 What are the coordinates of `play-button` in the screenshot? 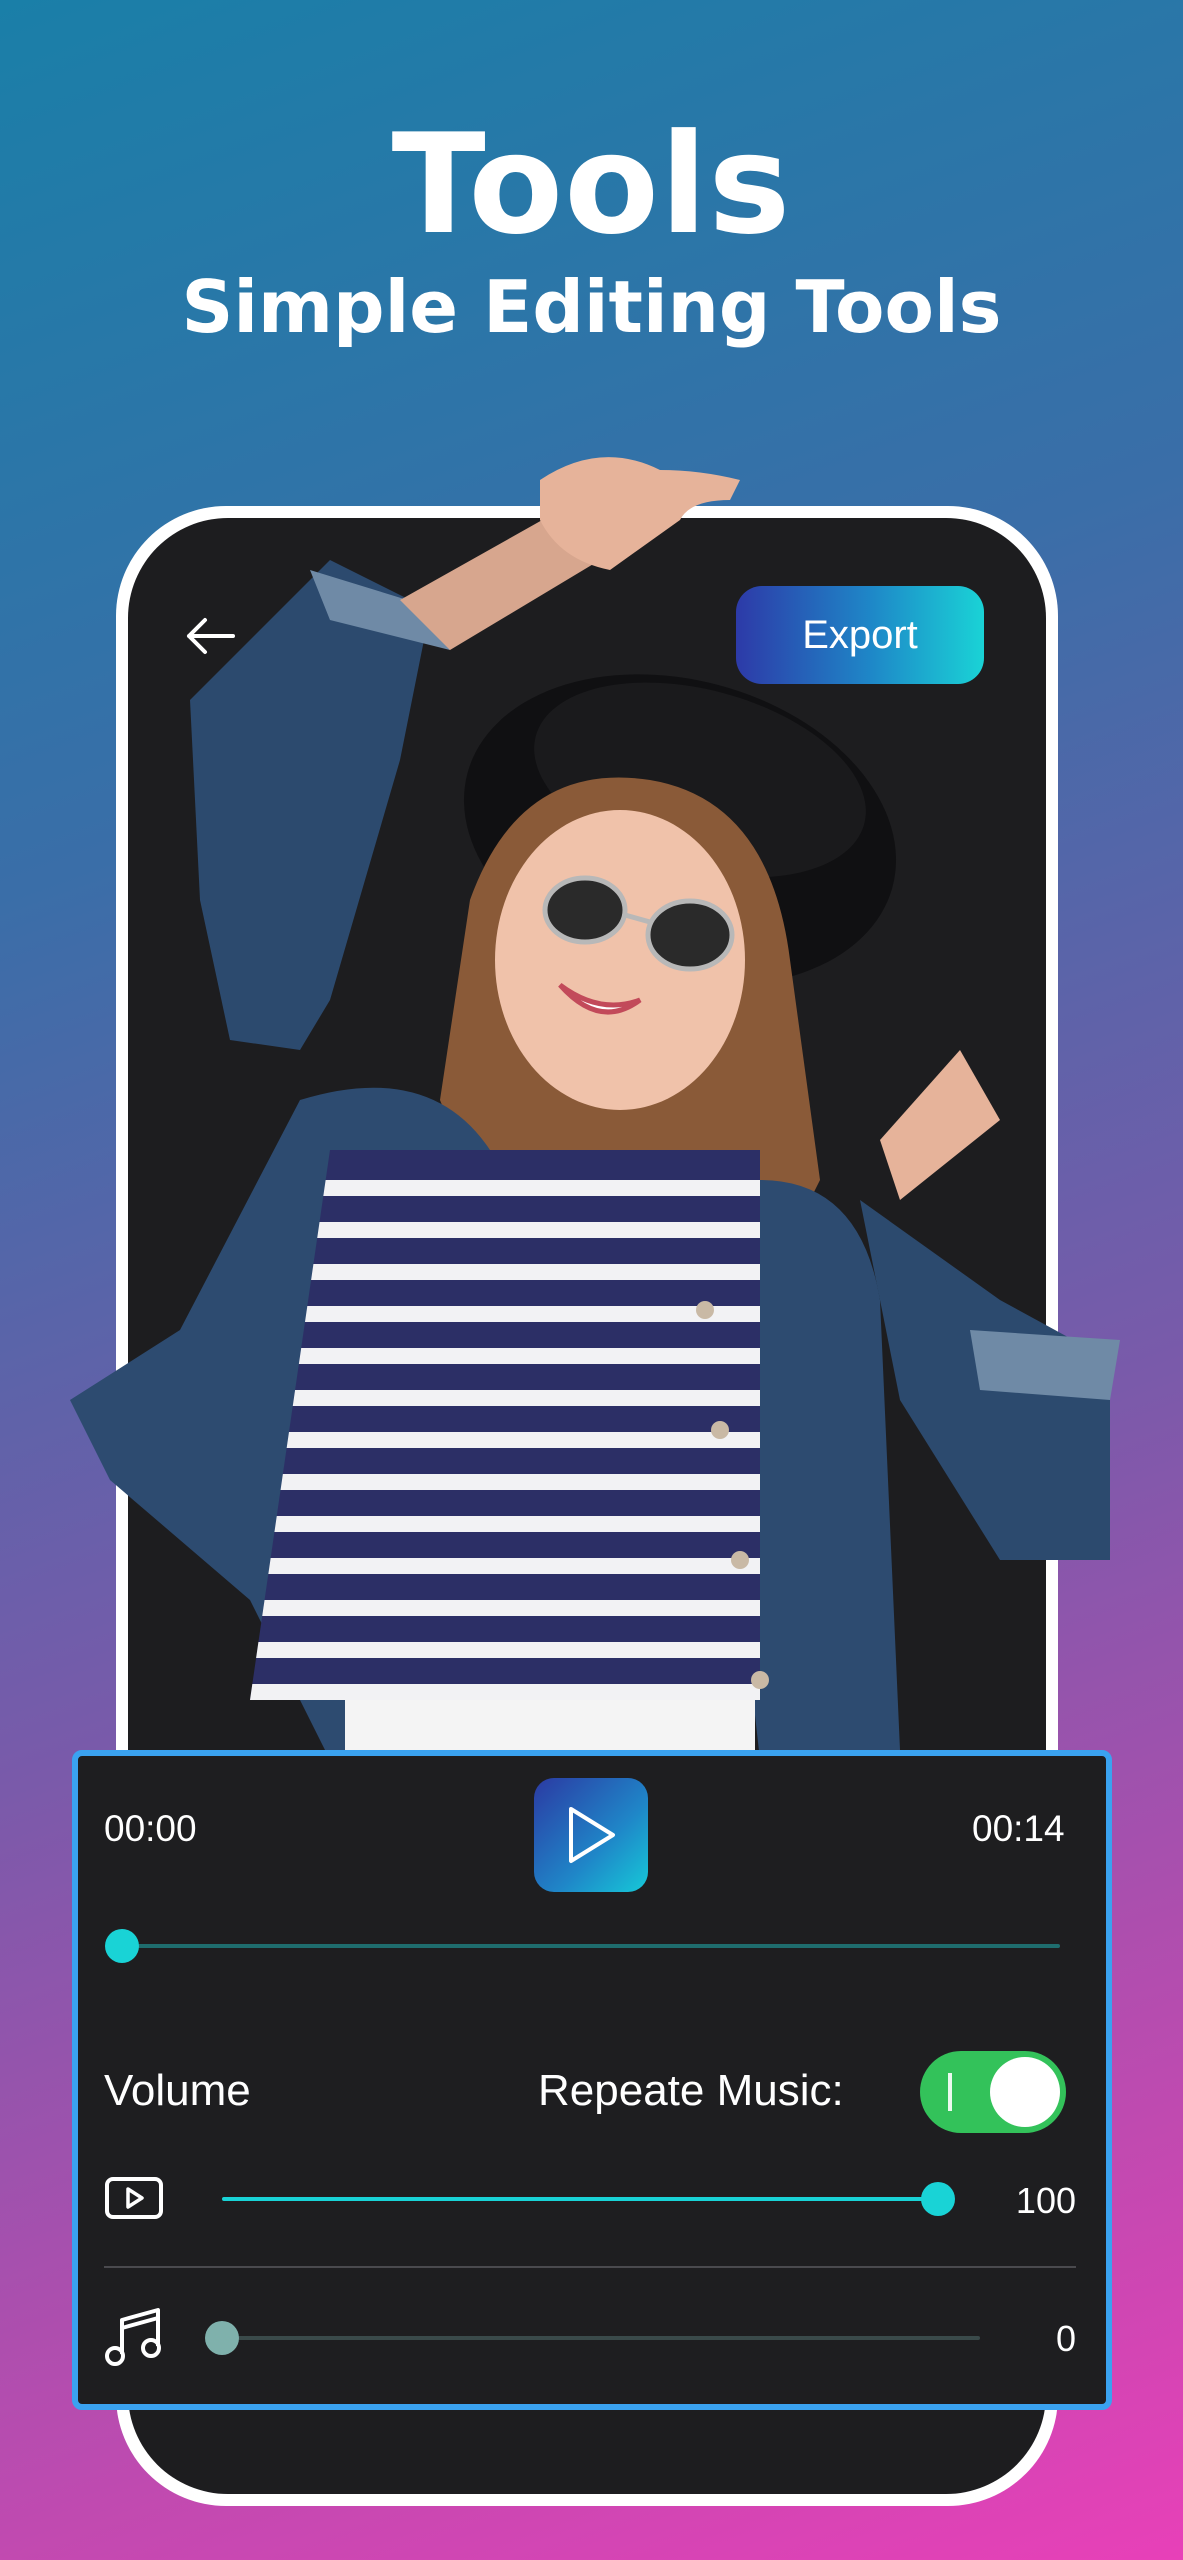 It's located at (591, 1835).